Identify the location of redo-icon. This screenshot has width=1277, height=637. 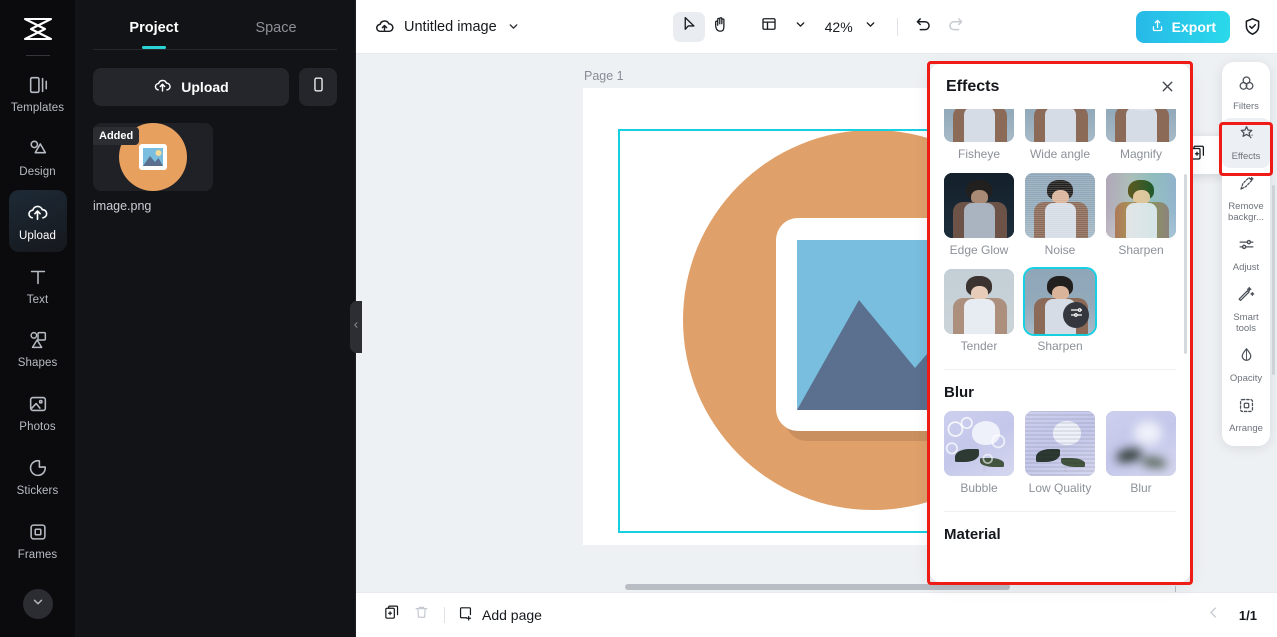
(955, 27).